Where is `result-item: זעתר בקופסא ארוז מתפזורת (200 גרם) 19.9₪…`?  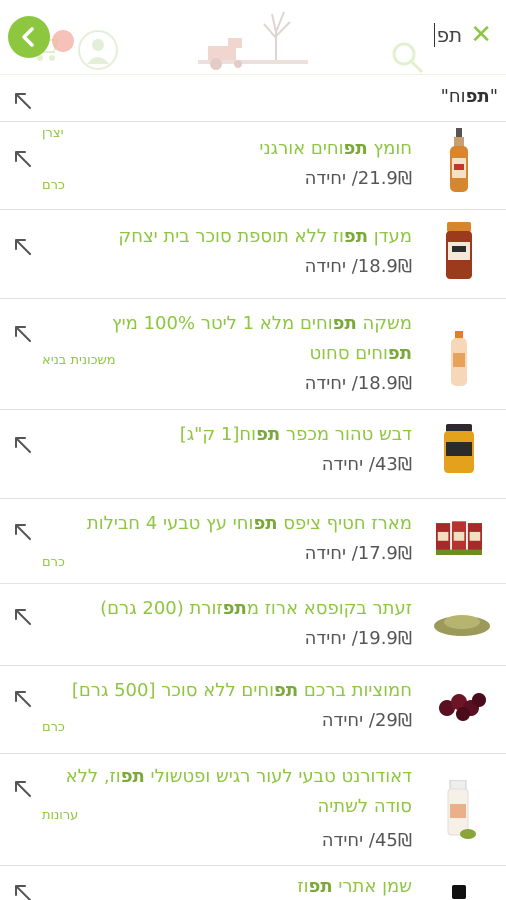
result-item: זעתר בקופסא ארוז מתפזורת (200 גרם) 19.9₪… is located at coordinates (253, 625).